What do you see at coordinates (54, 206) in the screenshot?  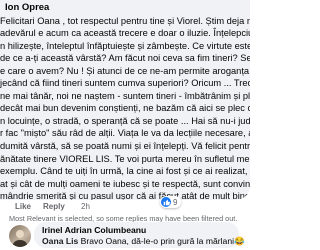 I see `reply-button: Reply` at bounding box center [54, 206].